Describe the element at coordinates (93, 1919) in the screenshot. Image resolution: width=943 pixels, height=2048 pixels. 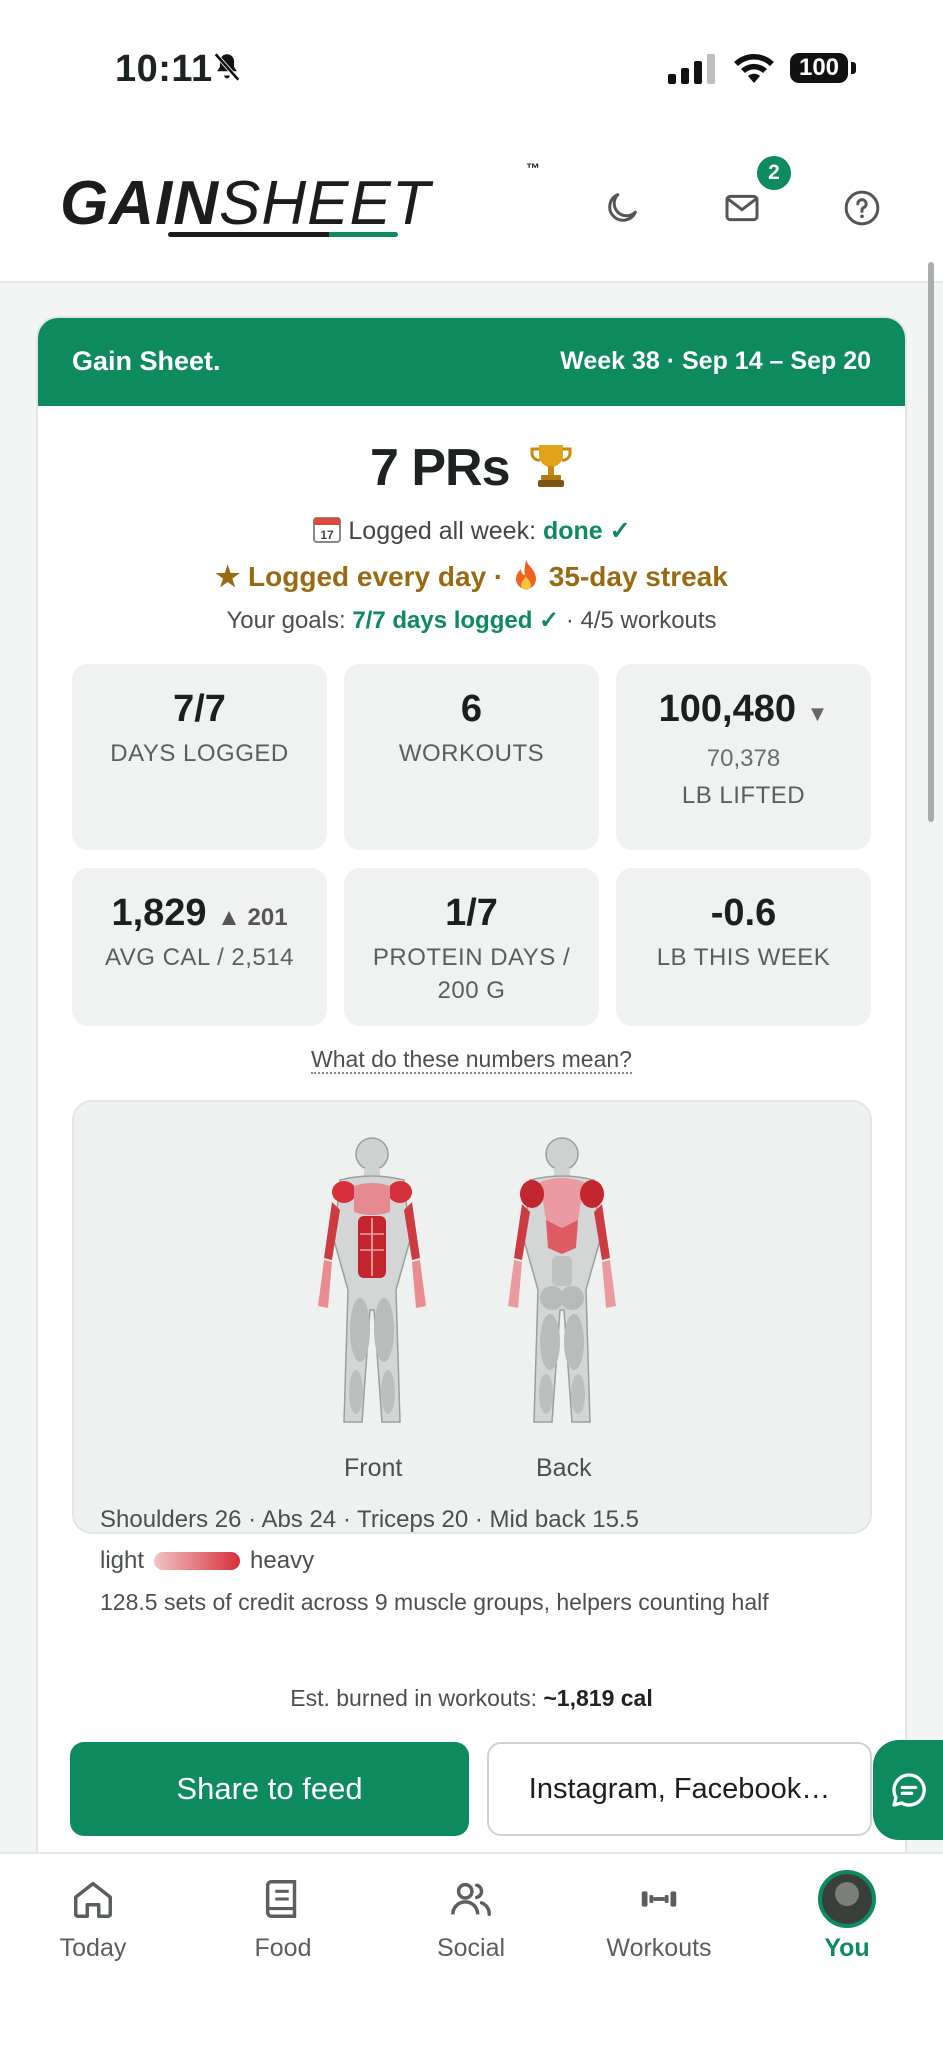
I see `tab-today: Today` at that location.